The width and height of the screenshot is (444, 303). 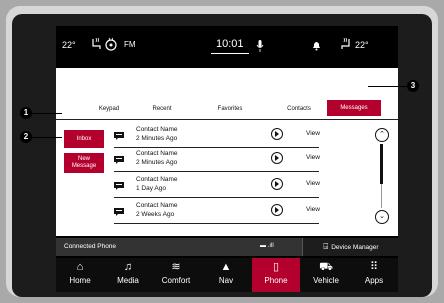 I want to click on music-note-icon: ♫, so click(x=128, y=267).